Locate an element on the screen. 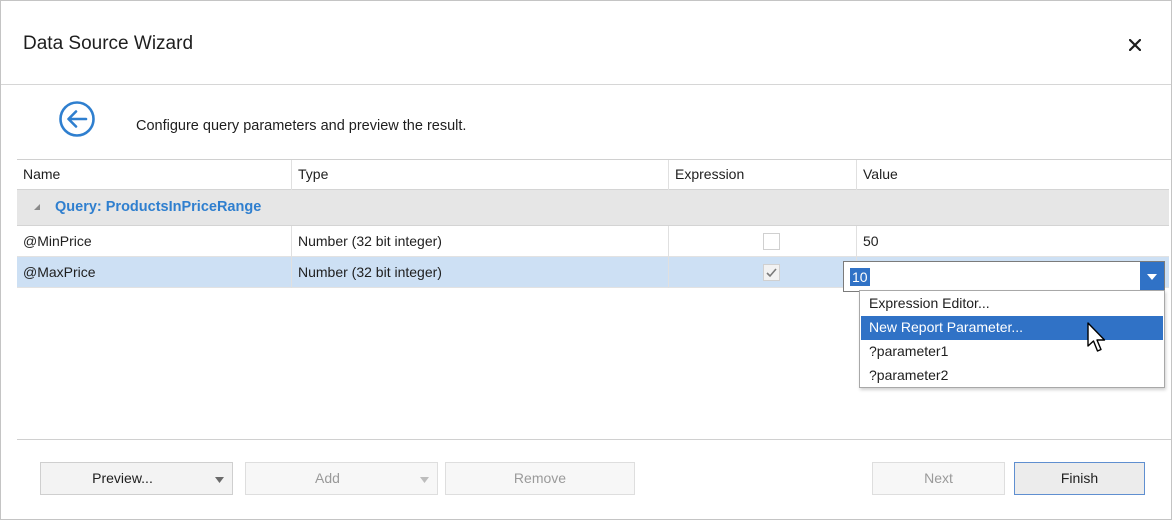 The width and height of the screenshot is (1172, 520). next-button: Next is located at coordinates (938, 478).